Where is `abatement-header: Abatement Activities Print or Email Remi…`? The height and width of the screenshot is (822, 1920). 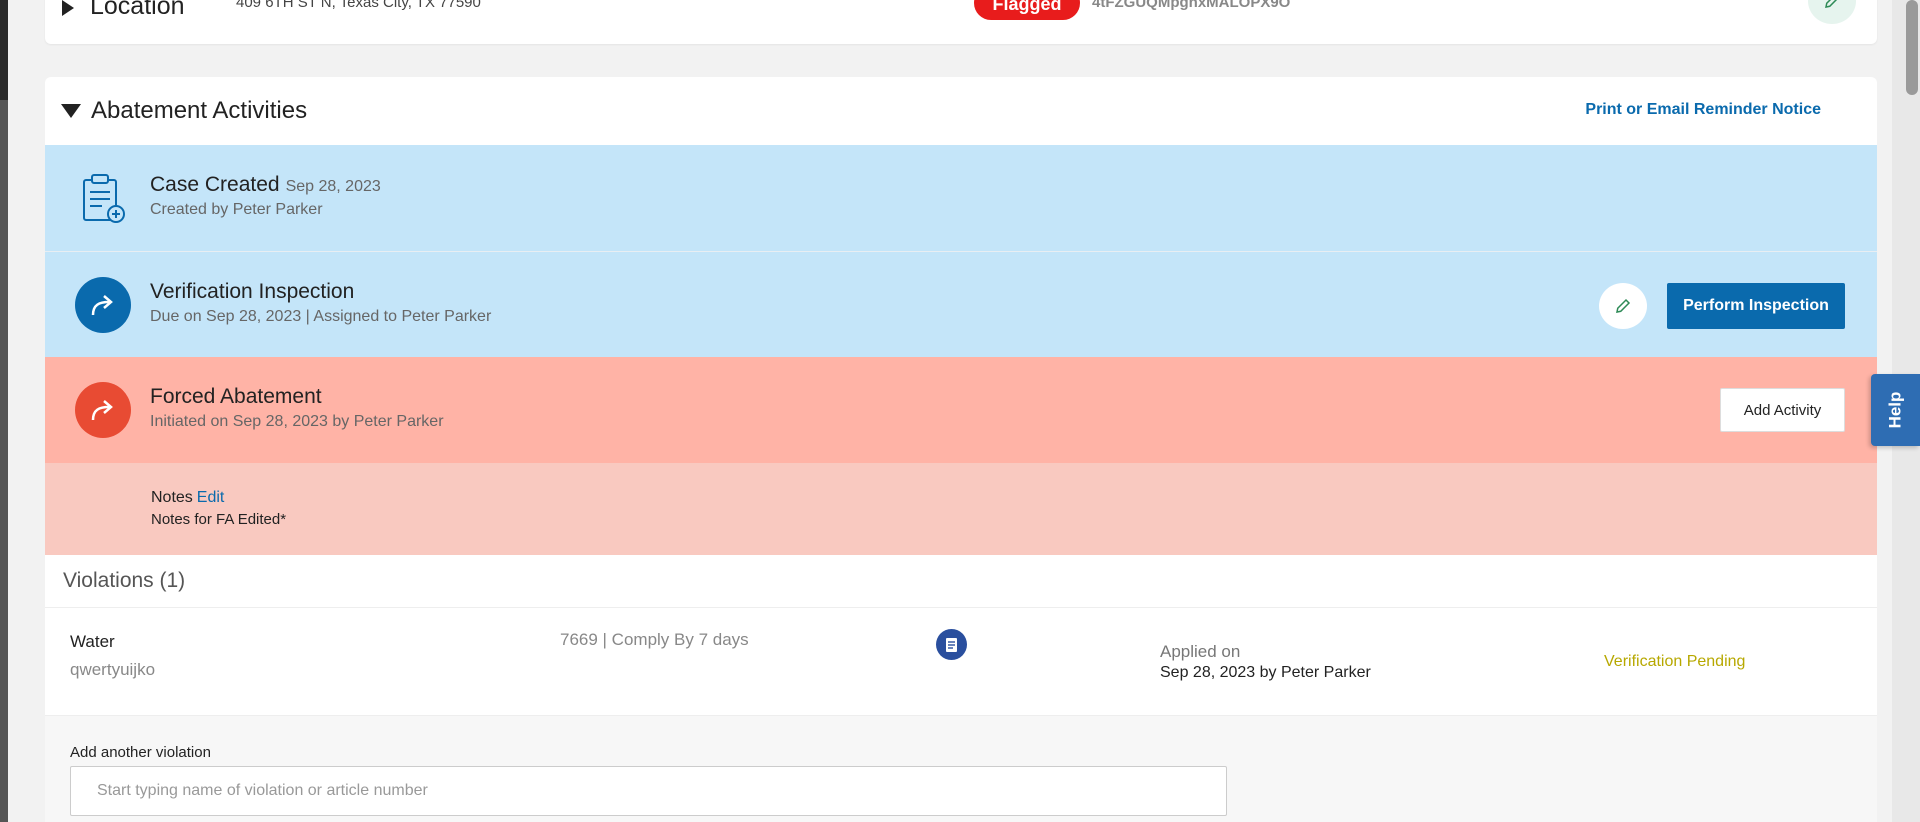
abatement-header: Abatement Activities Print or Email Remi… is located at coordinates (961, 111).